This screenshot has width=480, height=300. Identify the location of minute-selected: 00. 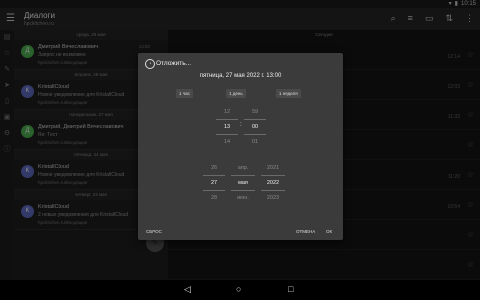
(255, 127).